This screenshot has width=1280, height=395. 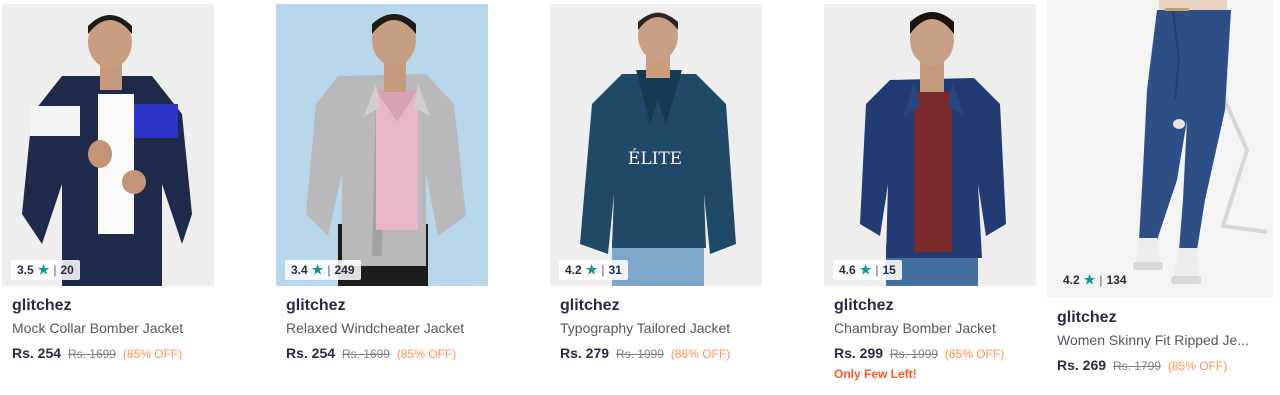 What do you see at coordinates (25, 270) in the screenshot?
I see `rating-value: 3.5` at bounding box center [25, 270].